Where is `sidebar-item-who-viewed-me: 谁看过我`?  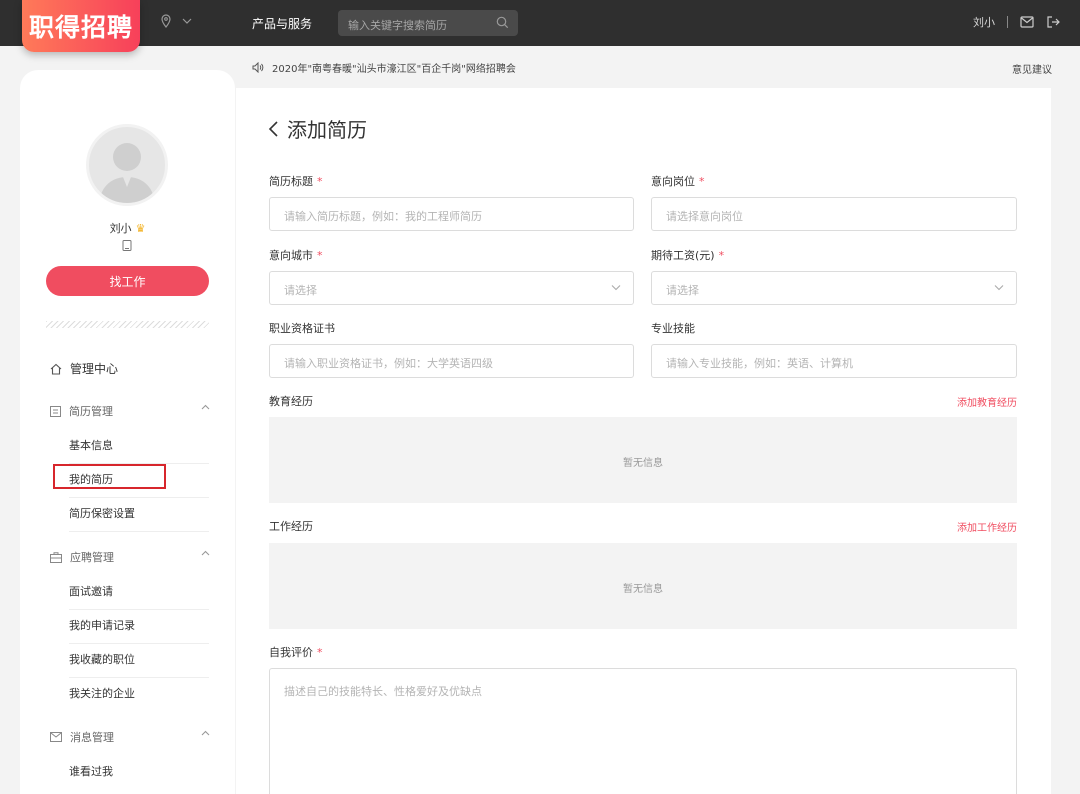 sidebar-item-who-viewed-me: 谁看过我 is located at coordinates (139, 776).